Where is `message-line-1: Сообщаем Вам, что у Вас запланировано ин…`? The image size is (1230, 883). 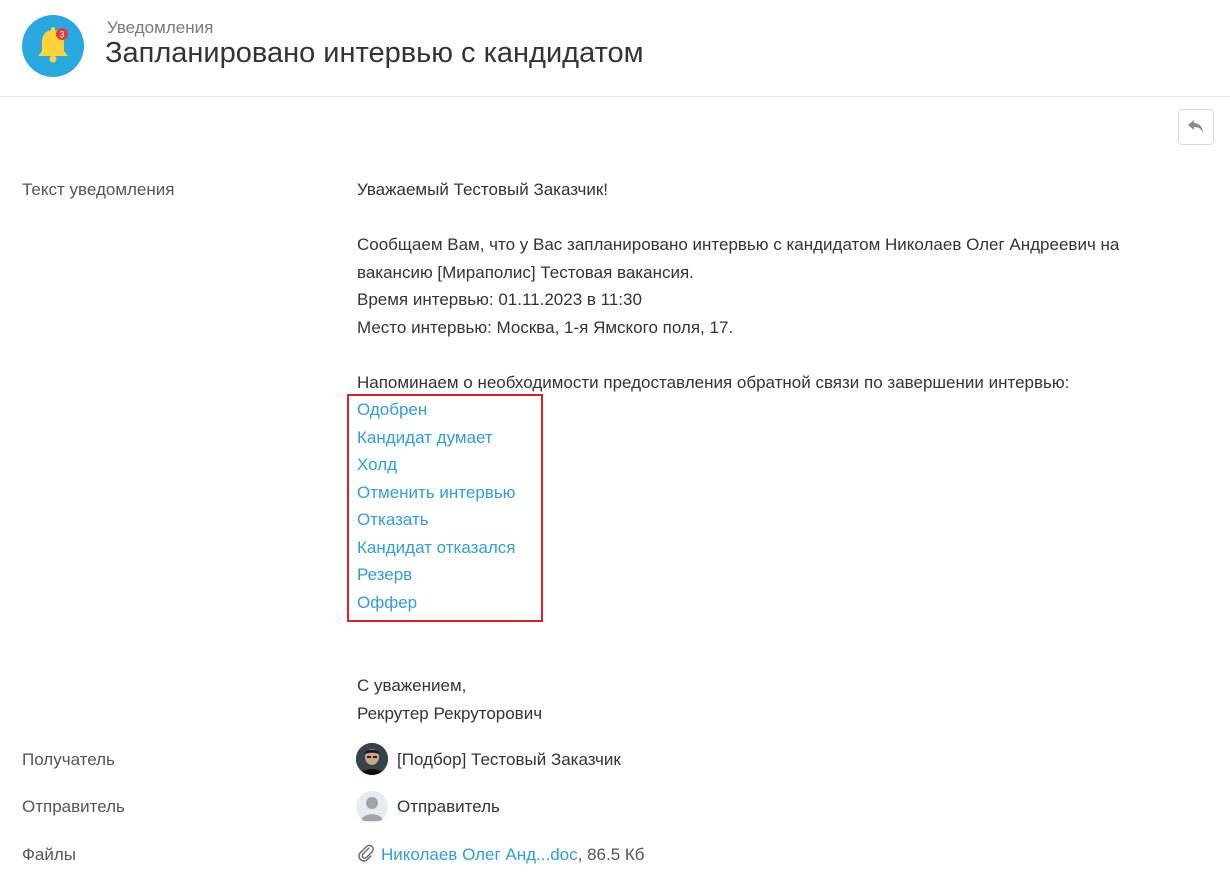
message-line-1: Сообщаем Вам, что у Вас запланировано ин… is located at coordinates (738, 244).